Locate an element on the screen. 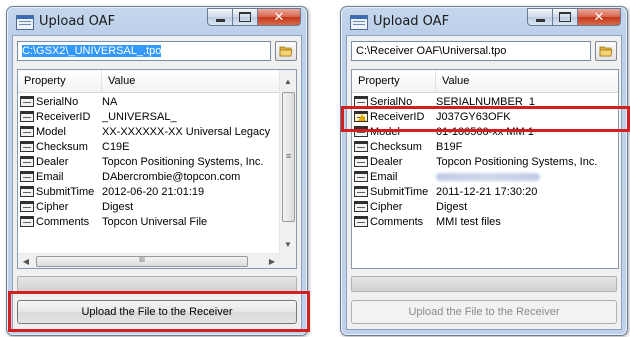  property-cell: SerialNo is located at coordinates (60, 102).